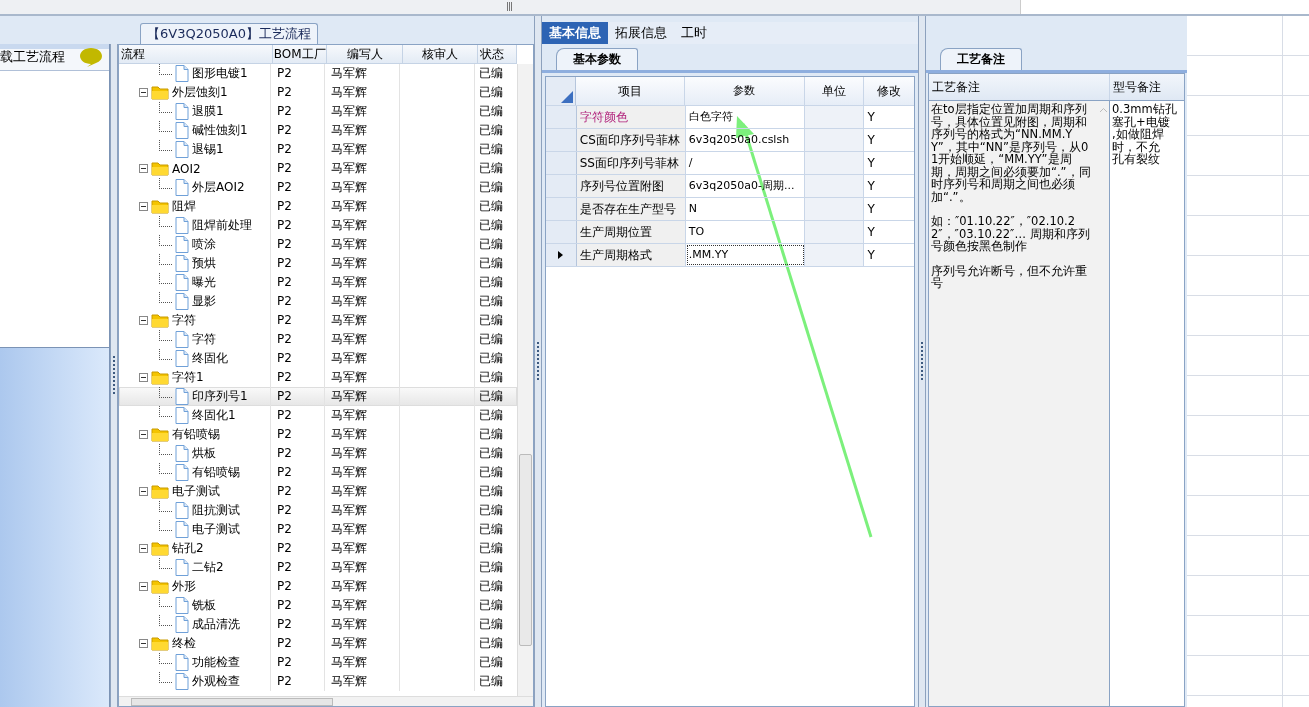  I want to click on tree-item-label: 二钻2, so click(208, 567).